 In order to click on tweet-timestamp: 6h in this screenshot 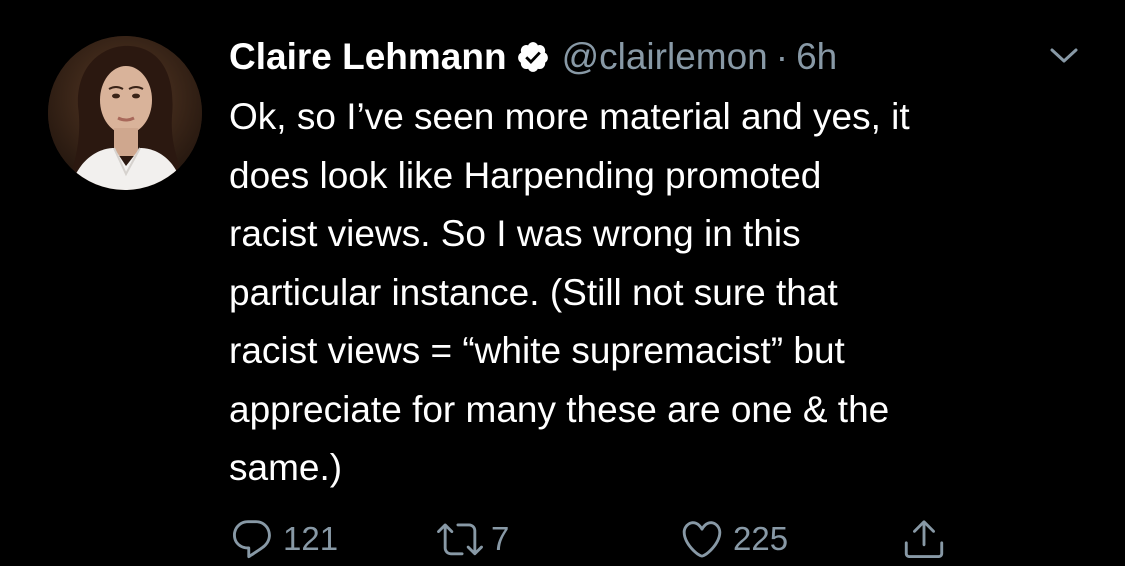, I will do `click(816, 57)`.